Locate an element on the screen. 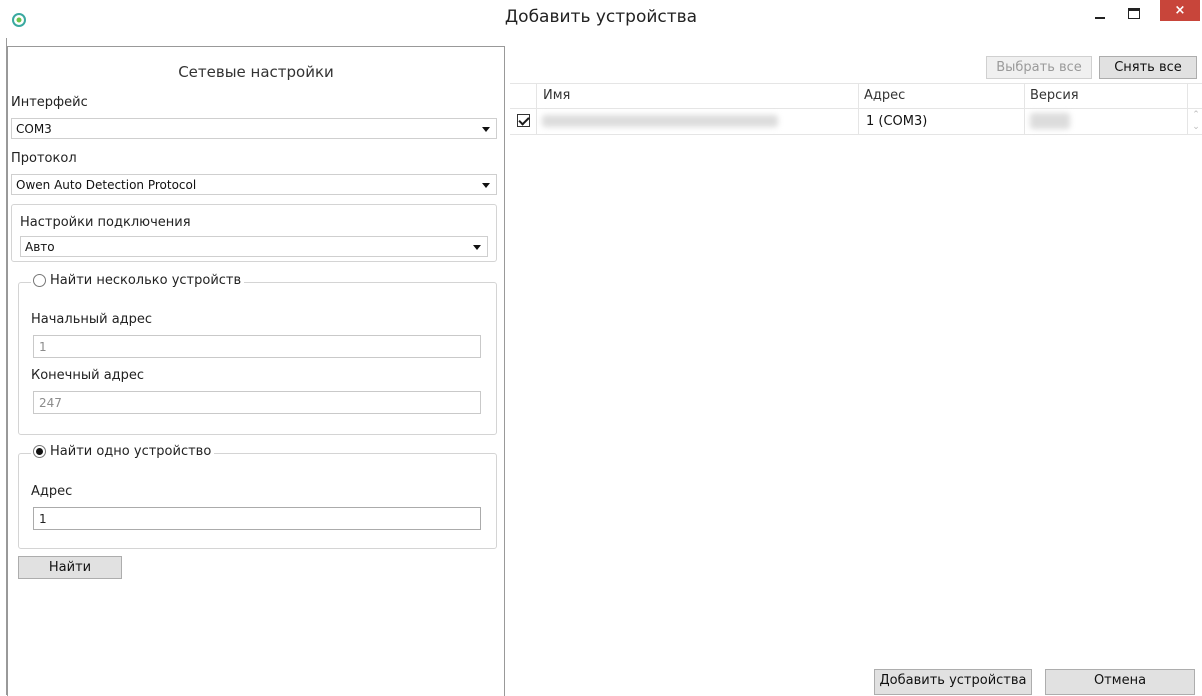  address-input: 1 is located at coordinates (257, 518).